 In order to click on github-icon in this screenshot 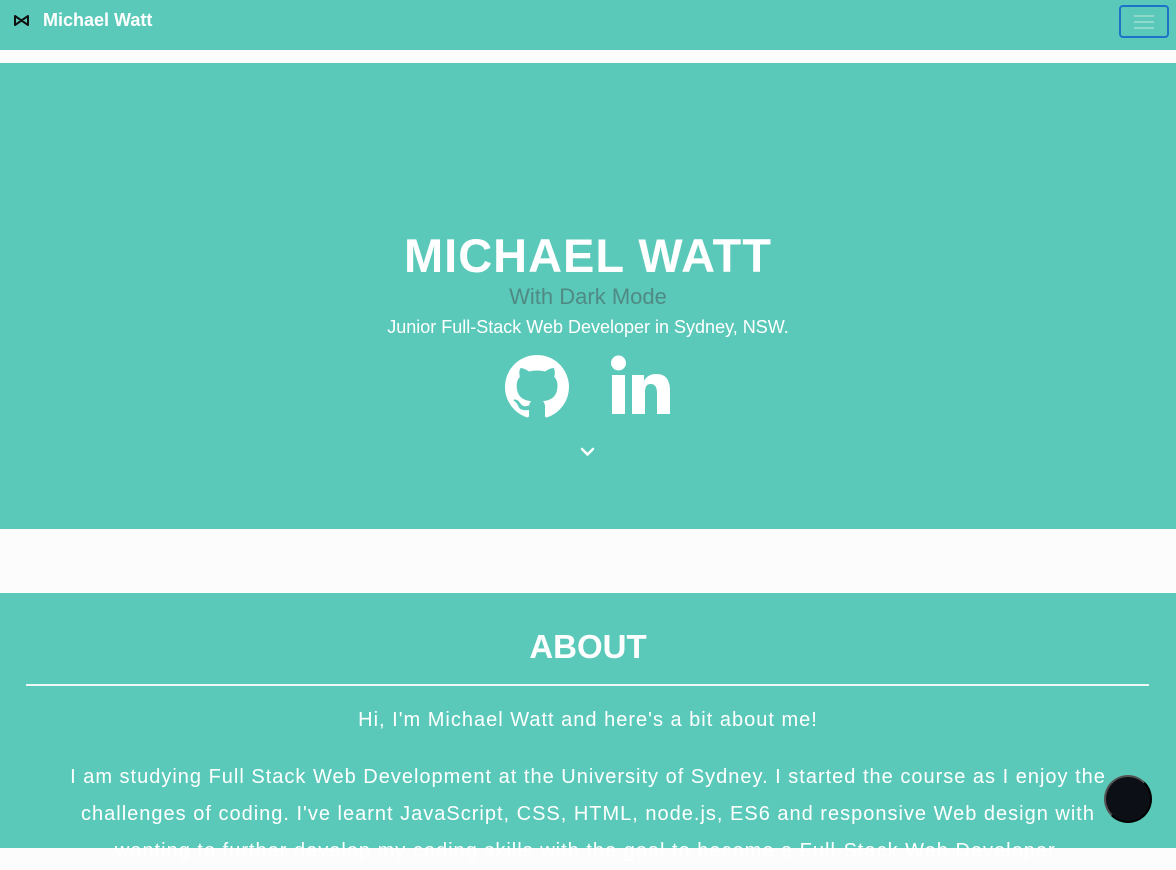, I will do `click(537, 387)`.